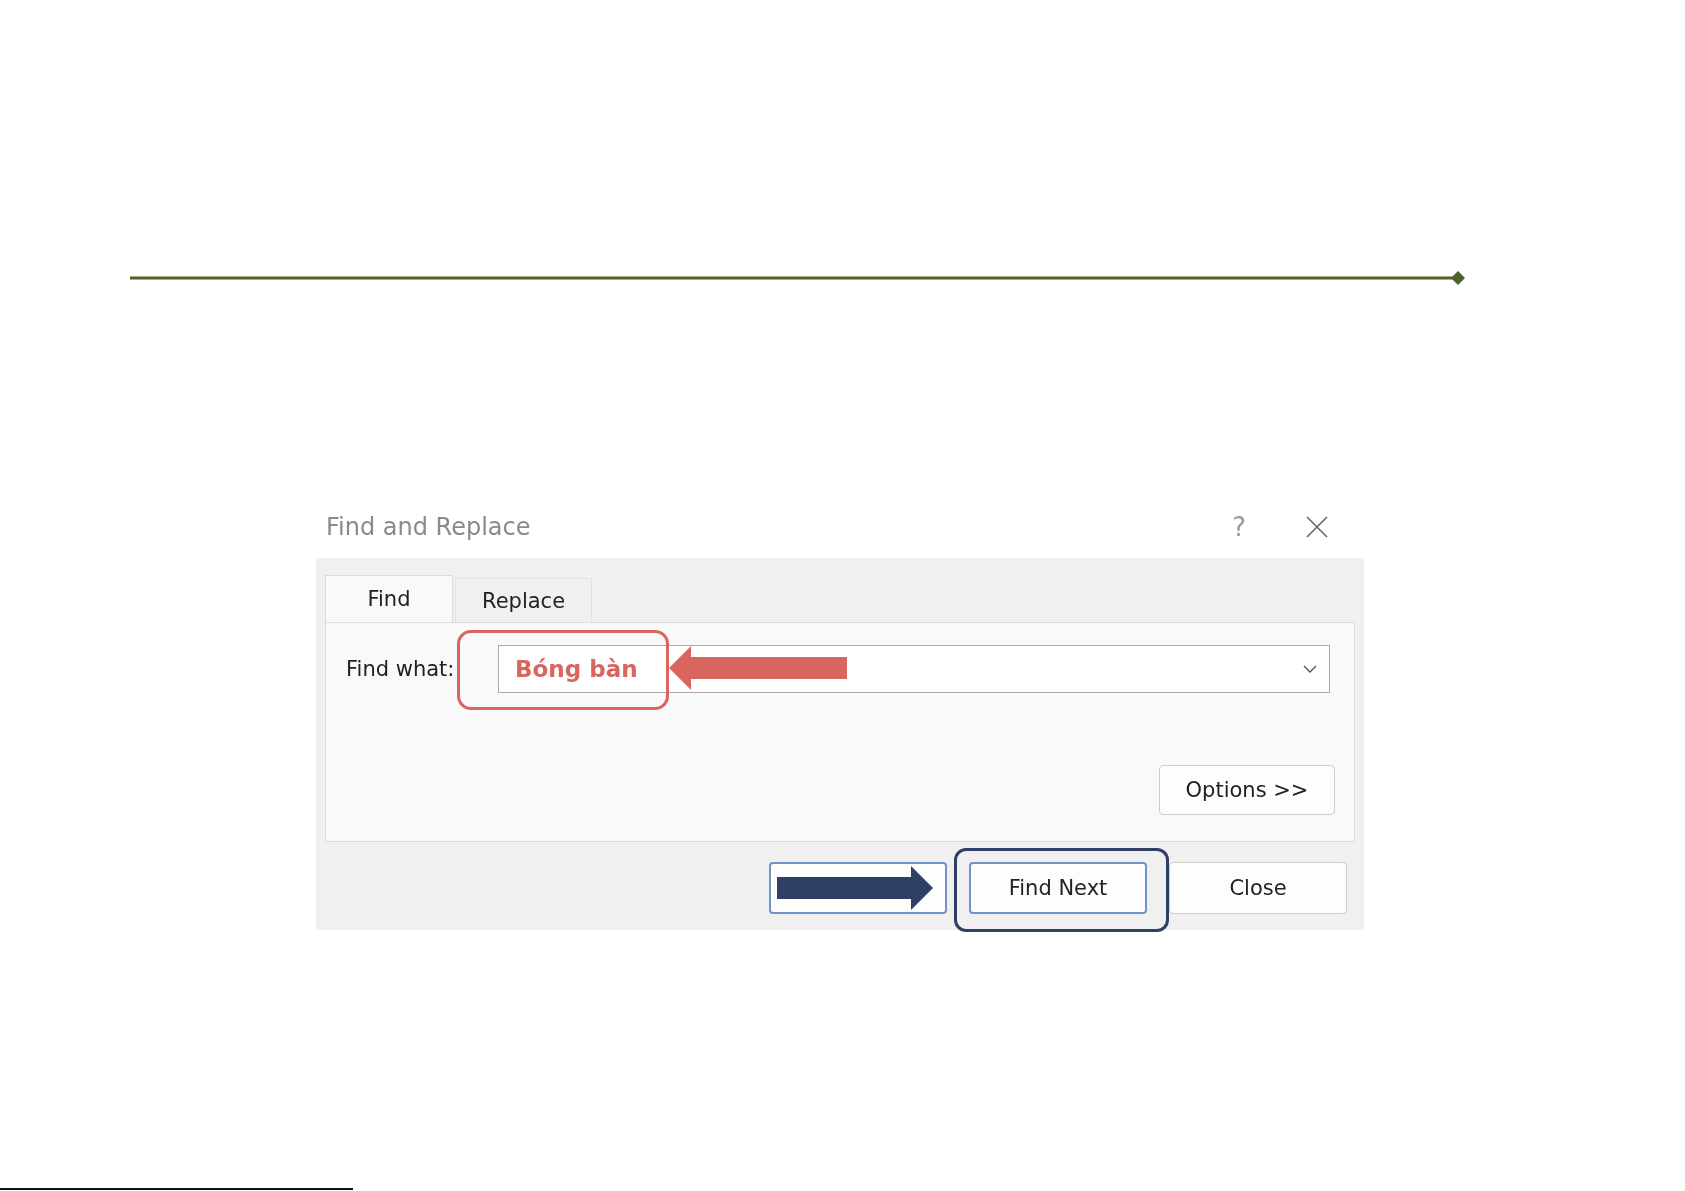 The width and height of the screenshot is (1685, 1191). What do you see at coordinates (1247, 790) in the screenshot?
I see `options-button: Options >>` at bounding box center [1247, 790].